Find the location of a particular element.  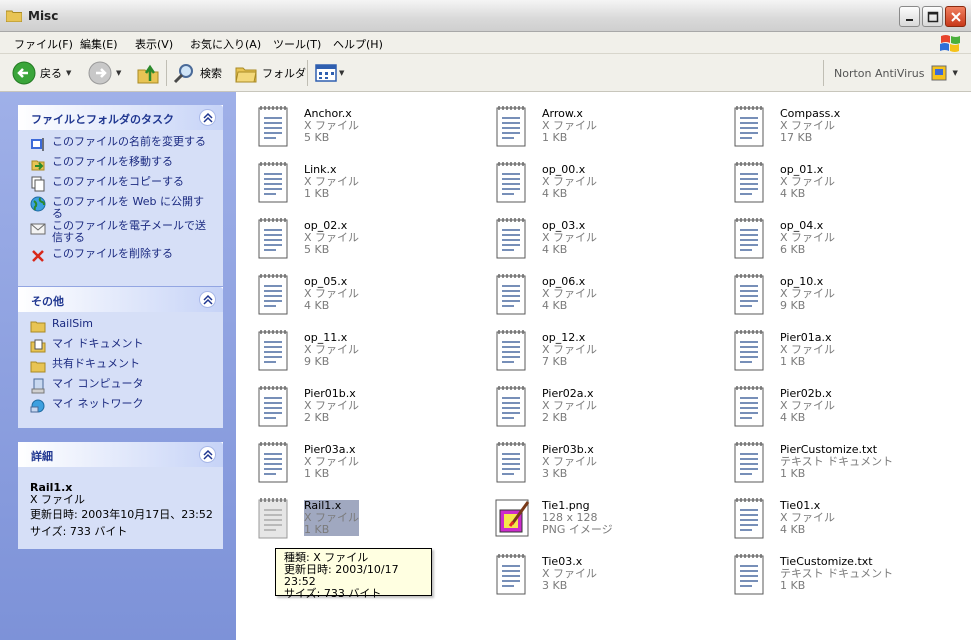

file-item: op_10.x X ファイル 9 KB is located at coordinates (837, 292).